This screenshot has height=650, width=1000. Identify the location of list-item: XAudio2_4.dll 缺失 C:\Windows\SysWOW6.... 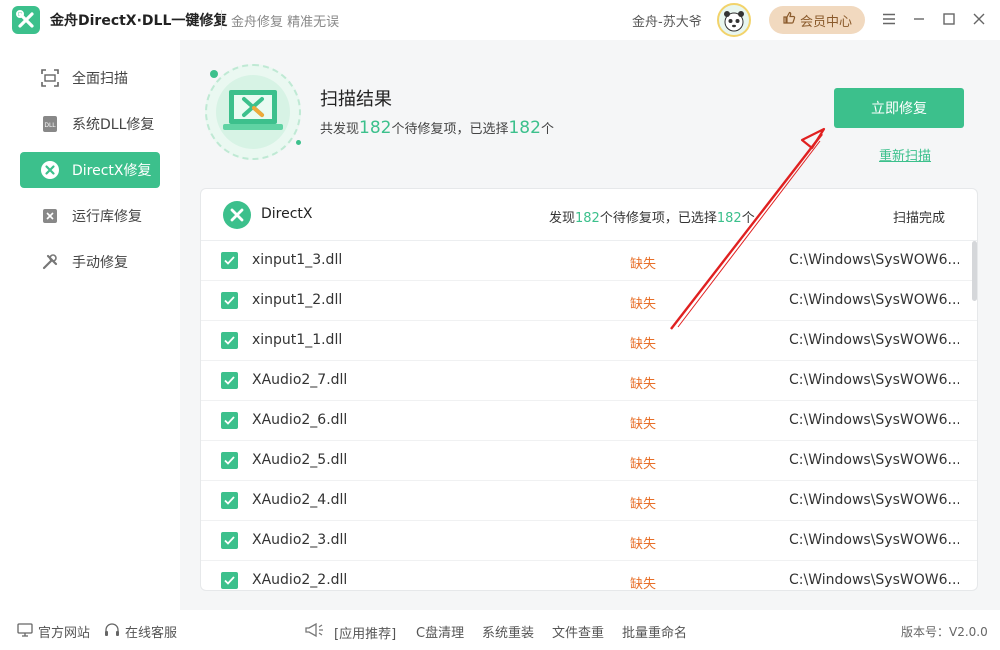
(589, 501).